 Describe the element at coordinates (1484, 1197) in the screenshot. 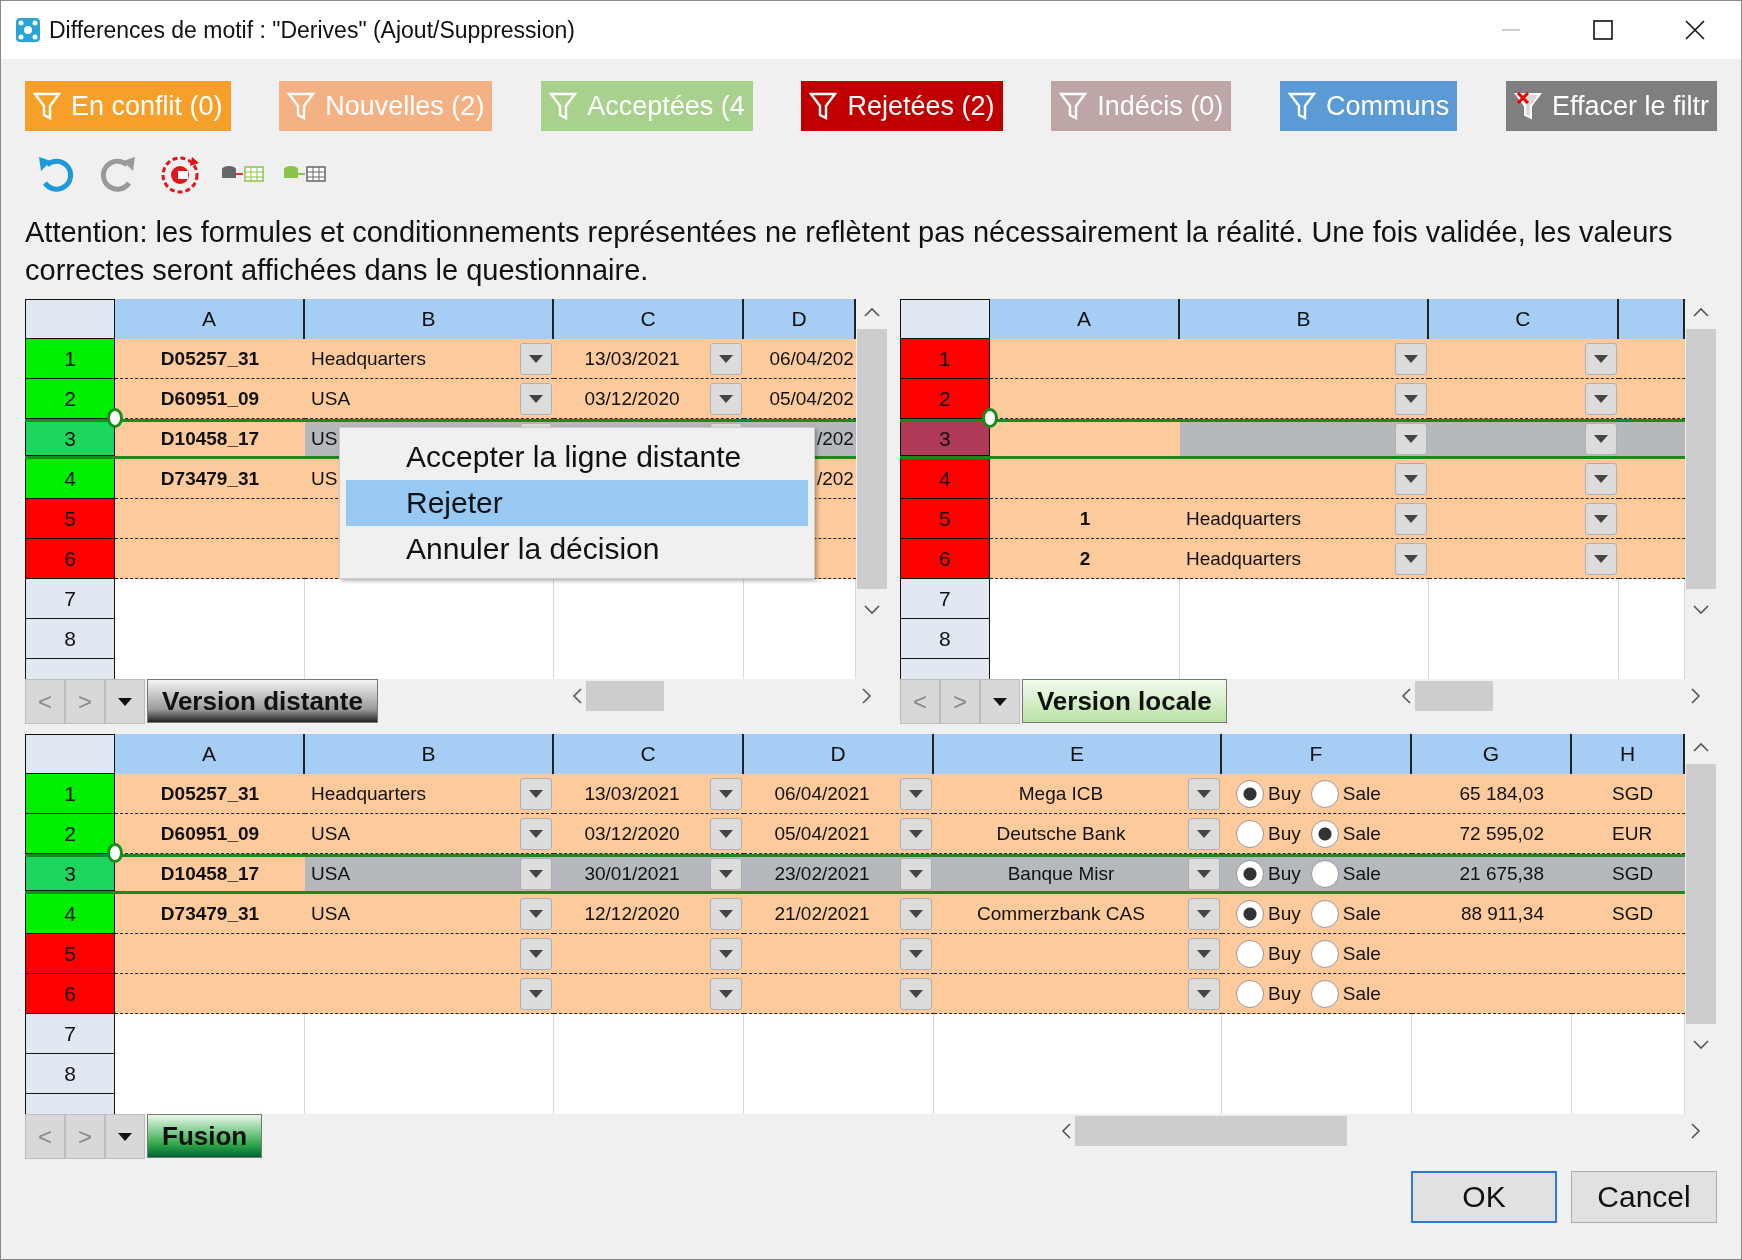

I see `ok-button: OK` at that location.